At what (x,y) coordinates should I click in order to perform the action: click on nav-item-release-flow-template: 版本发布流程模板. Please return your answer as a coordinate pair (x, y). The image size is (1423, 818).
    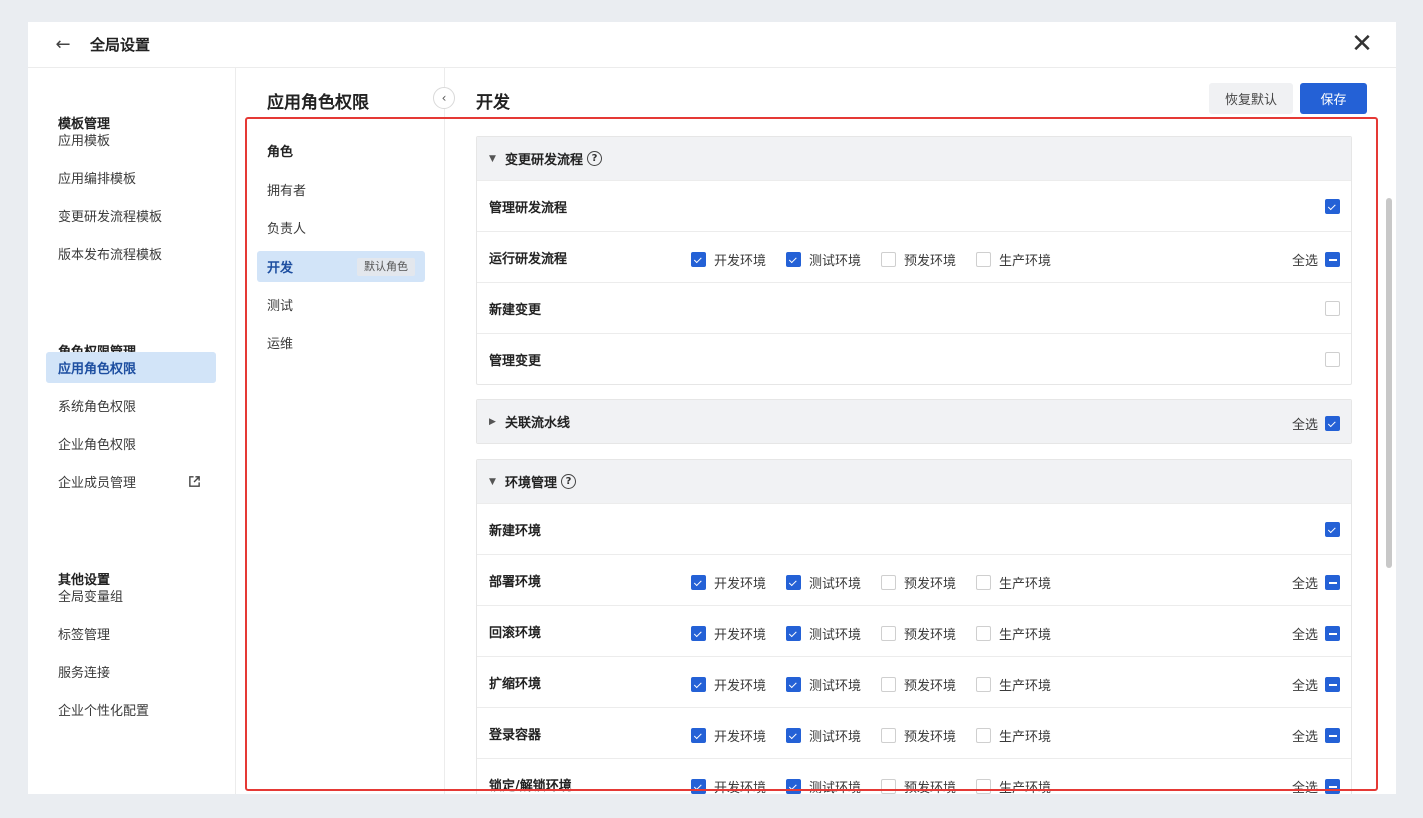
    Looking at the image, I should click on (131, 253).